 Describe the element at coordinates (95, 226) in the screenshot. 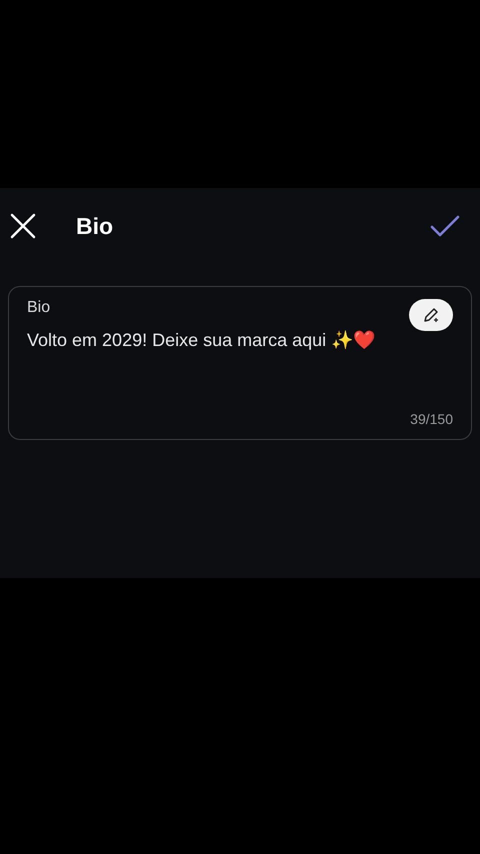

I see `header-title: Bio` at that location.